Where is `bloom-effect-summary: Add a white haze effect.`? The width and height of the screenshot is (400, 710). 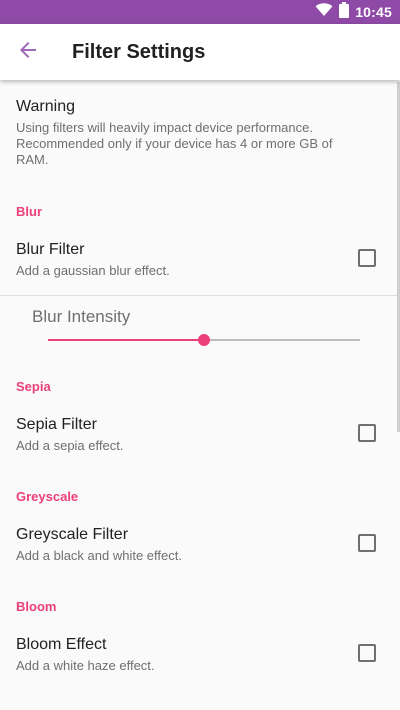 bloom-effect-summary: Add a white haze effect. is located at coordinates (85, 665).